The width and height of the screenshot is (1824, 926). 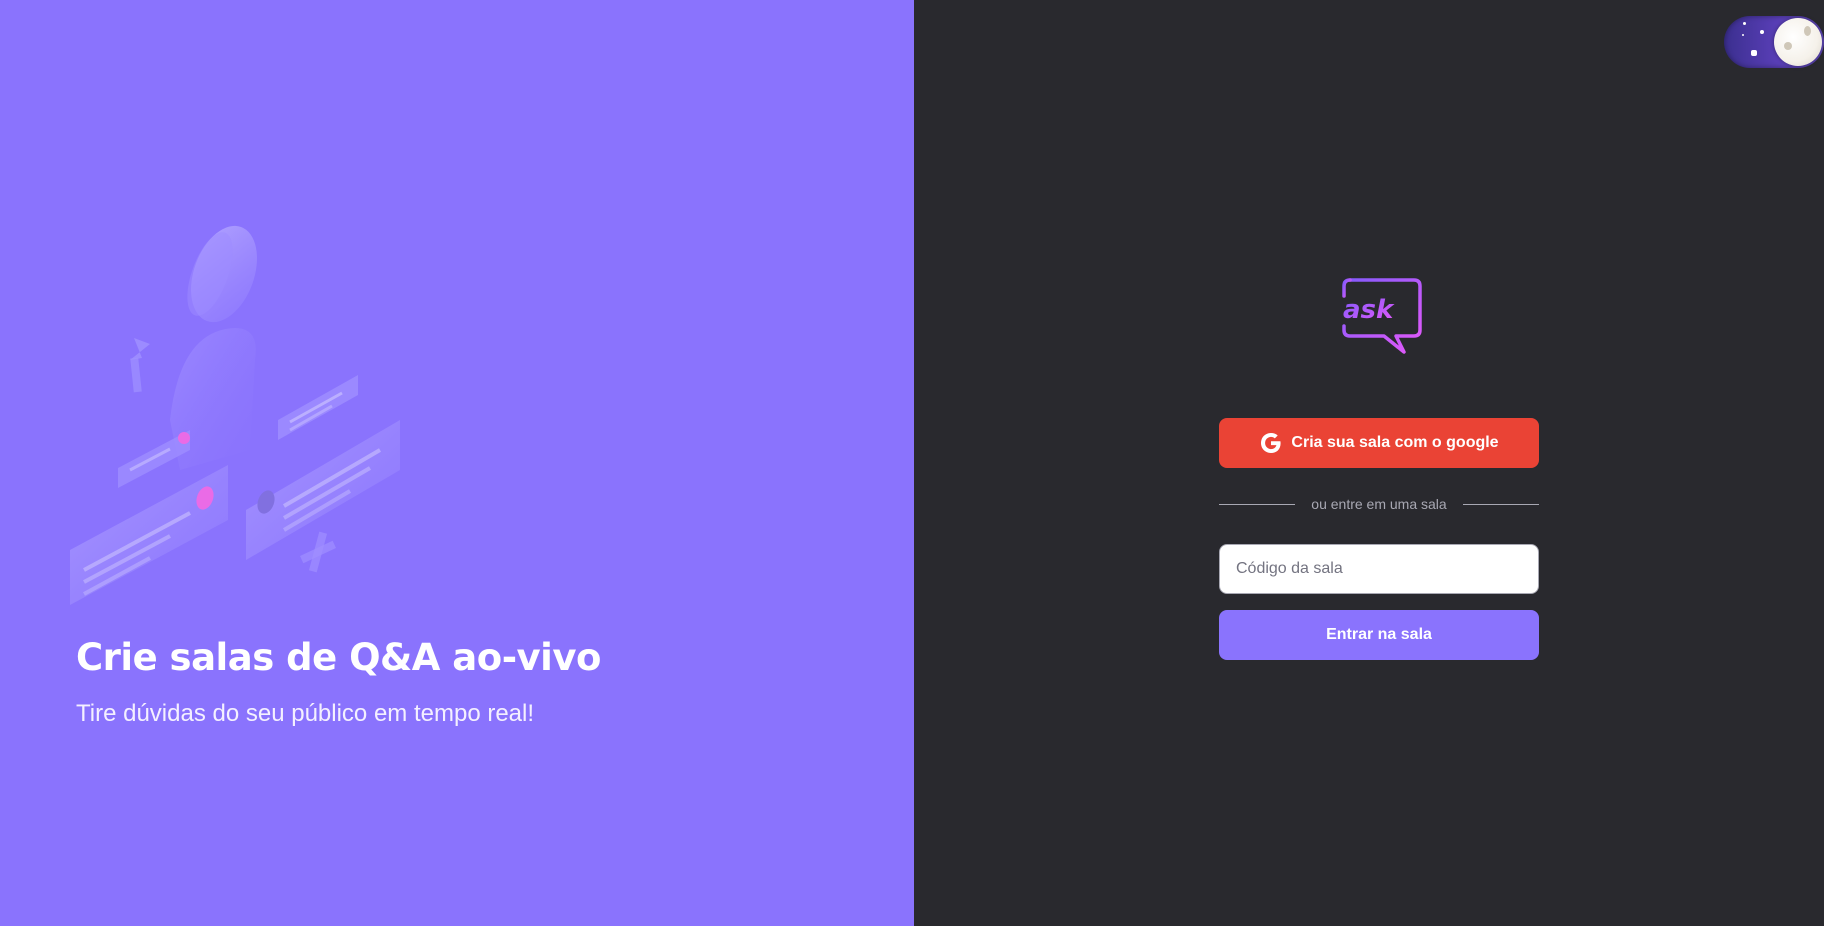 What do you see at coordinates (338, 657) in the screenshot?
I see `hero-title: Crie salas de Q&A ao-vivo` at bounding box center [338, 657].